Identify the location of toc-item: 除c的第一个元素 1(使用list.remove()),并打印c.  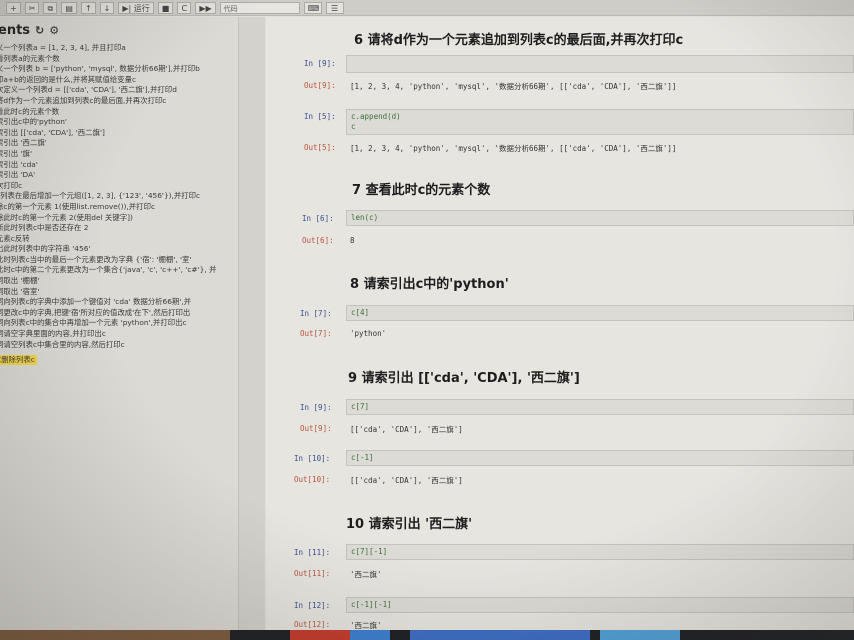
(119, 207).